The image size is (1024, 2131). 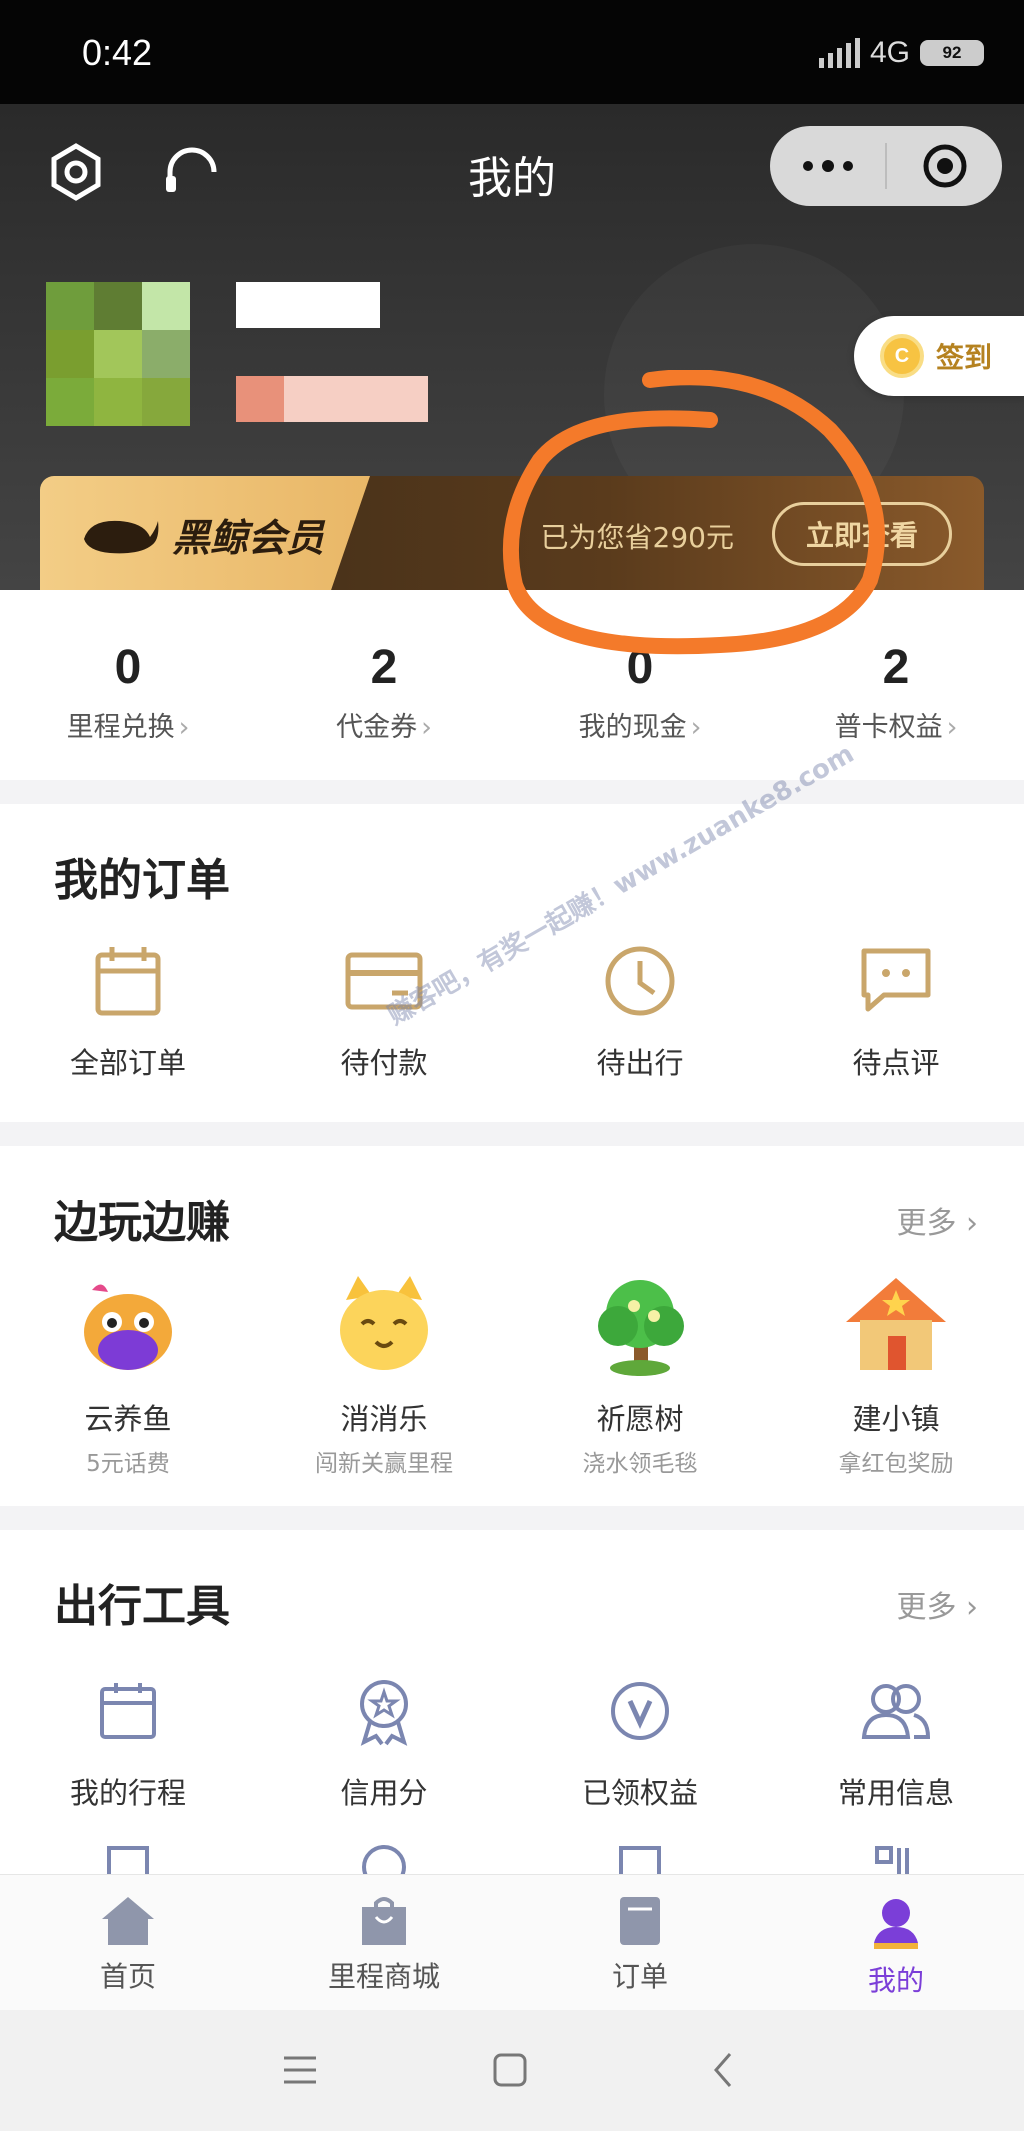 What do you see at coordinates (639, 1793) in the screenshot?
I see `tool-label: 已领权益` at bounding box center [639, 1793].